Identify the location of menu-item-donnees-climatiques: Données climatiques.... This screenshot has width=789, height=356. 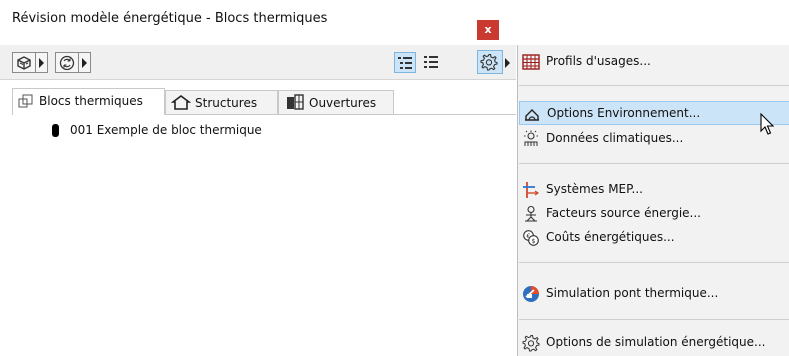
(654, 139).